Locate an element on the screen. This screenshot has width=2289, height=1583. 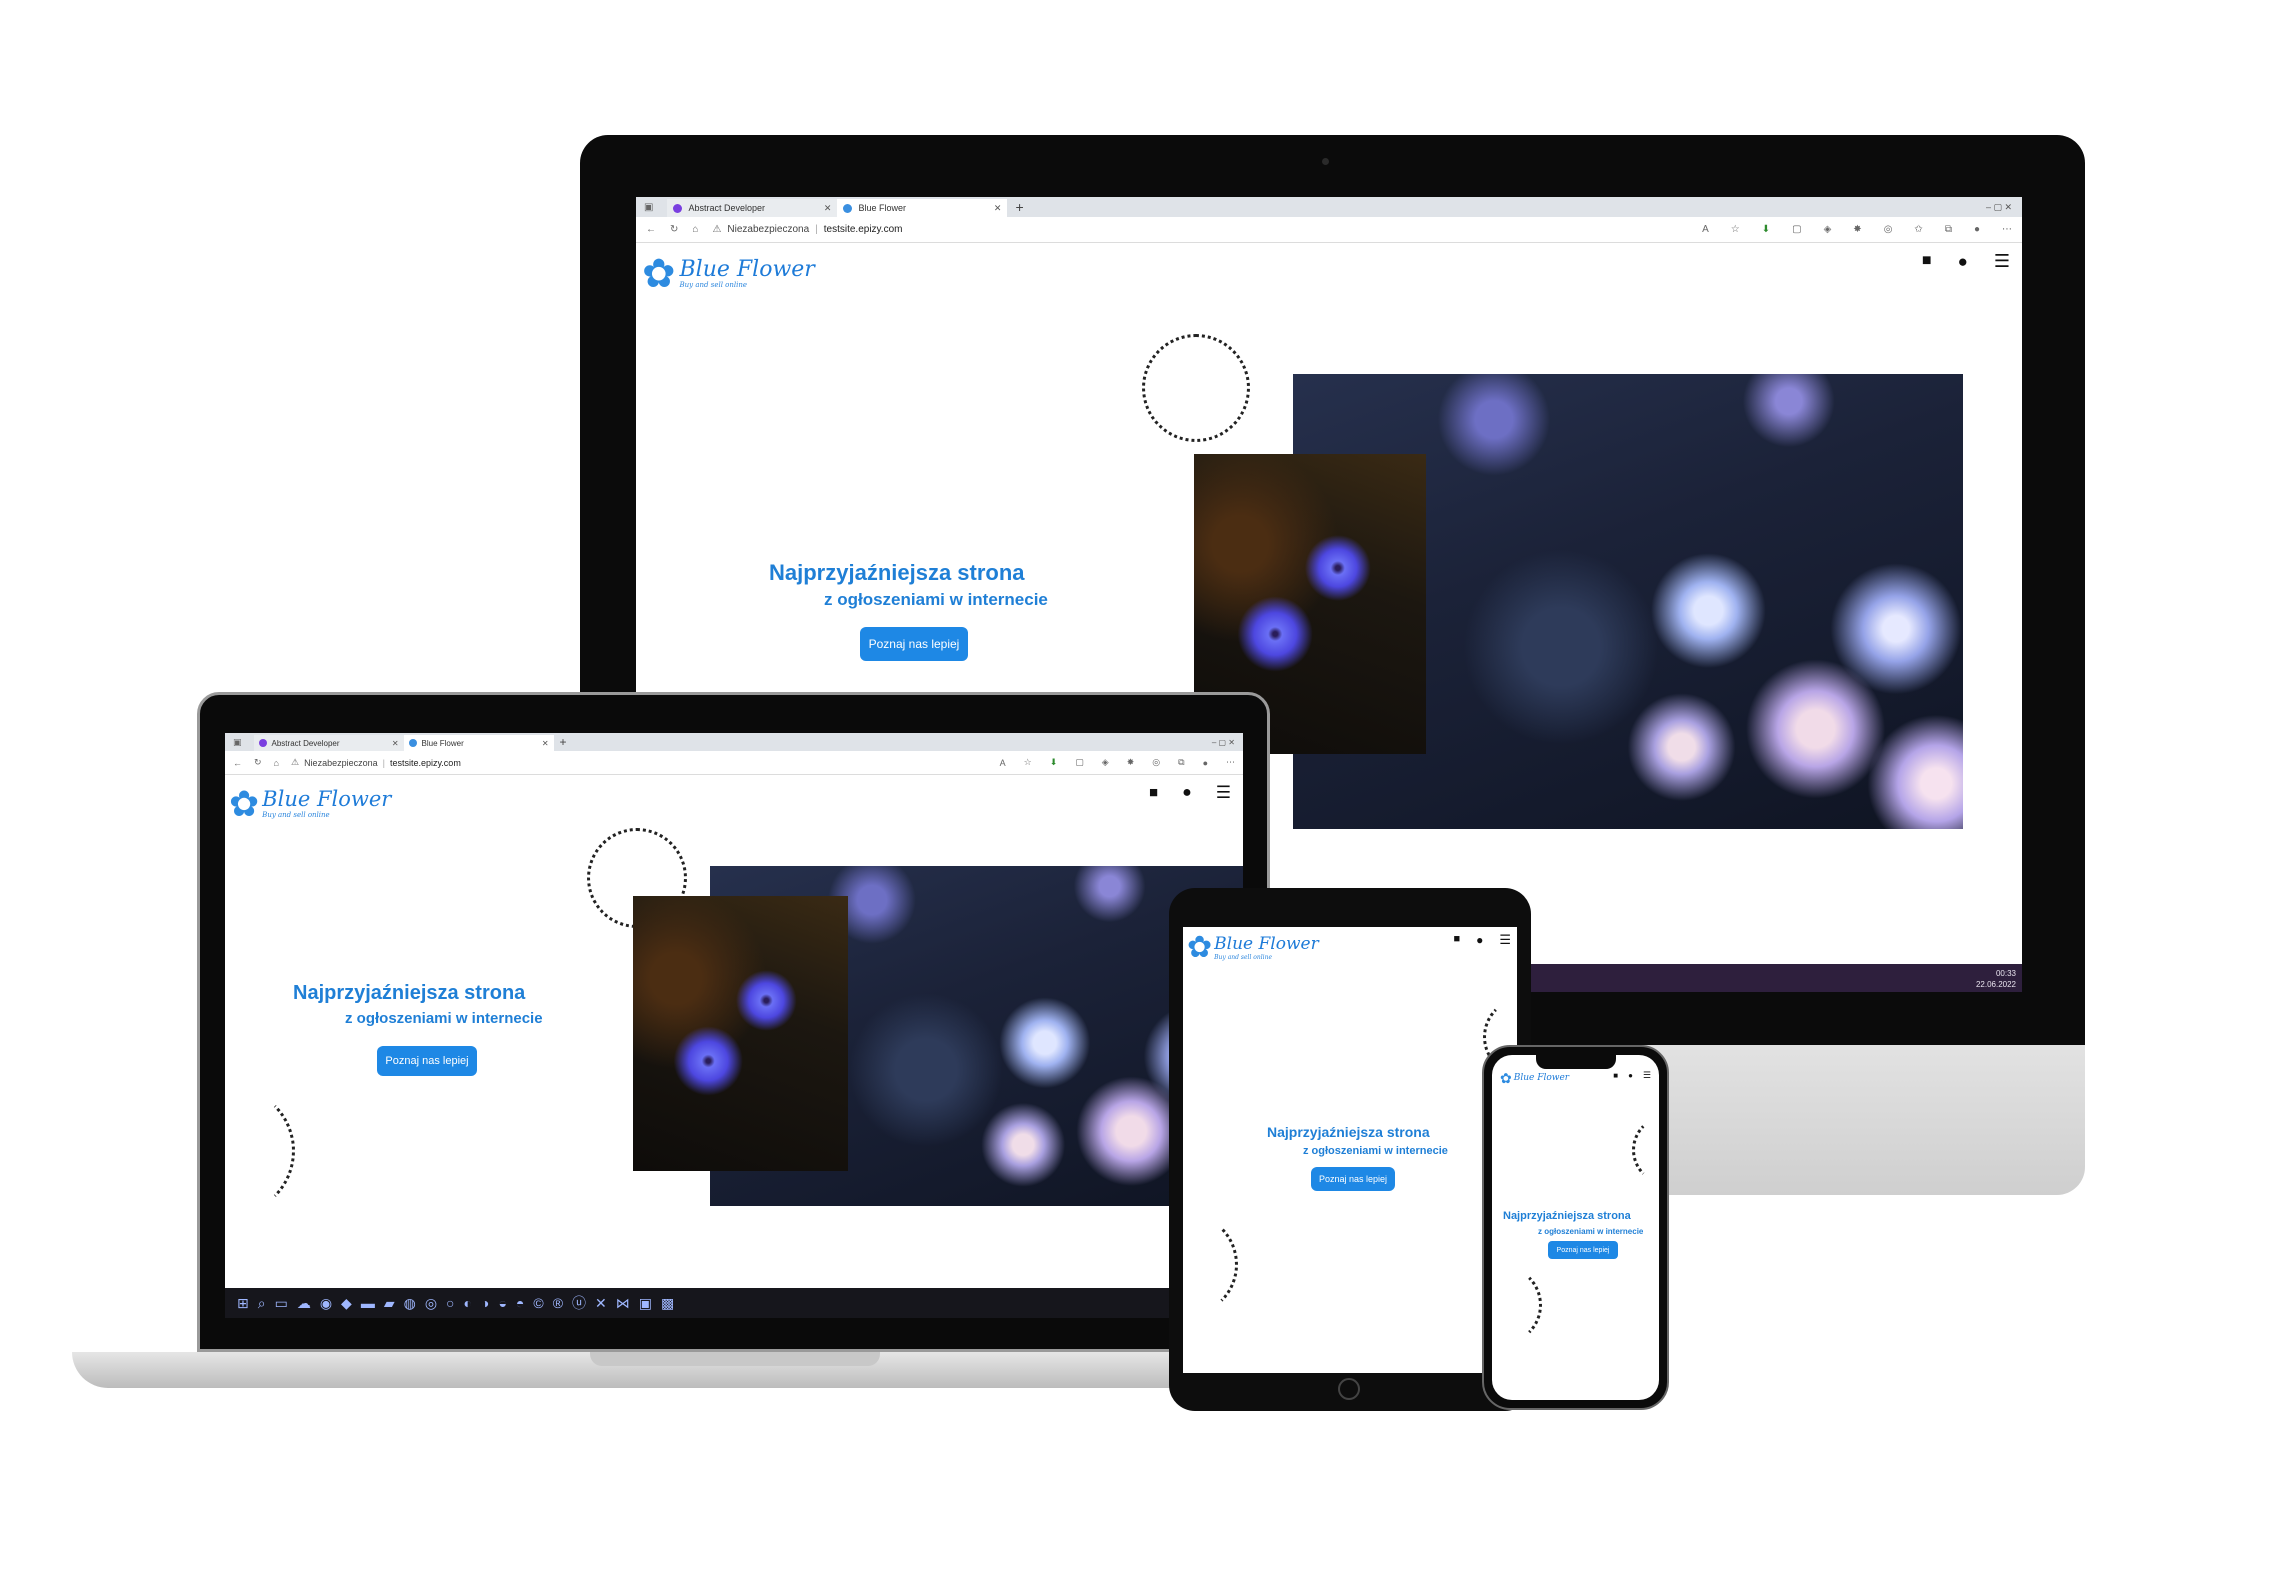
chrome-browser-icon: ◎ is located at coordinates (431, 1303).